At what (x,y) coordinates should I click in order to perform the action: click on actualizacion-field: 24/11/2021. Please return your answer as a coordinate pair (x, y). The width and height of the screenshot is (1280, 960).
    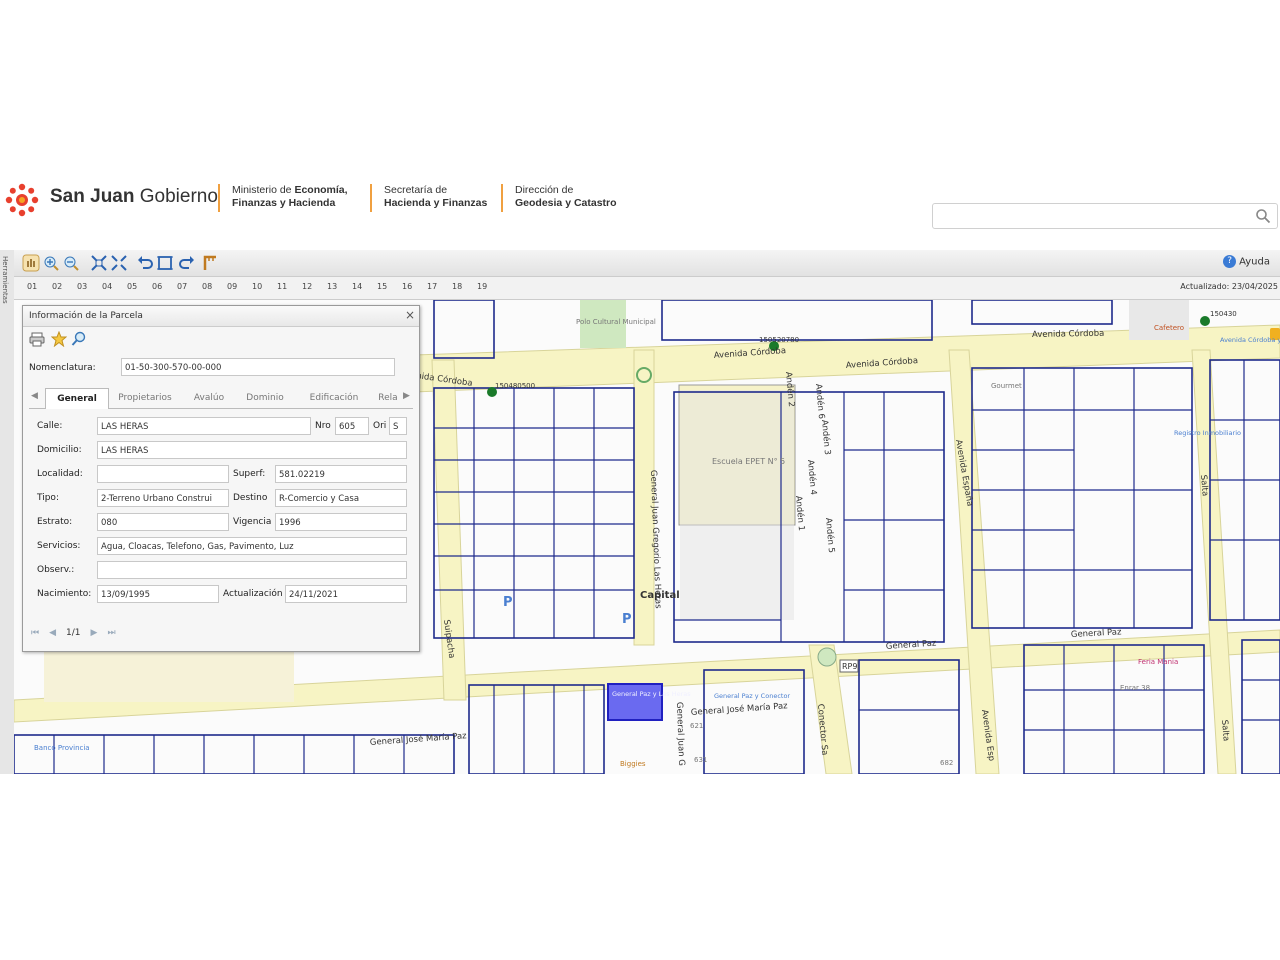
    Looking at the image, I should click on (346, 594).